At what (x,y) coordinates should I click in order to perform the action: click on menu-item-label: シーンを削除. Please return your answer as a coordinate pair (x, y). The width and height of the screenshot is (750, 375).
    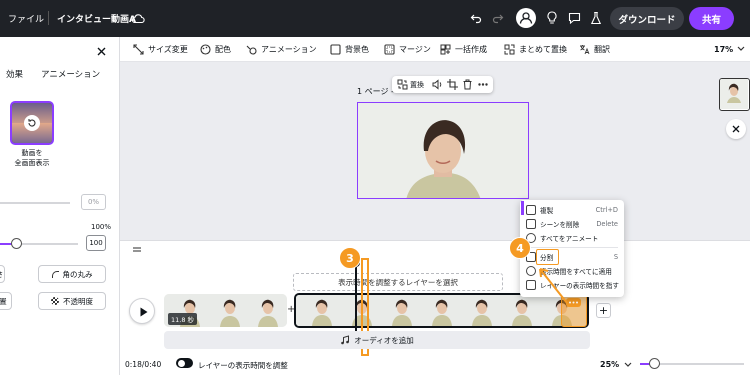
    Looking at the image, I should click on (560, 225).